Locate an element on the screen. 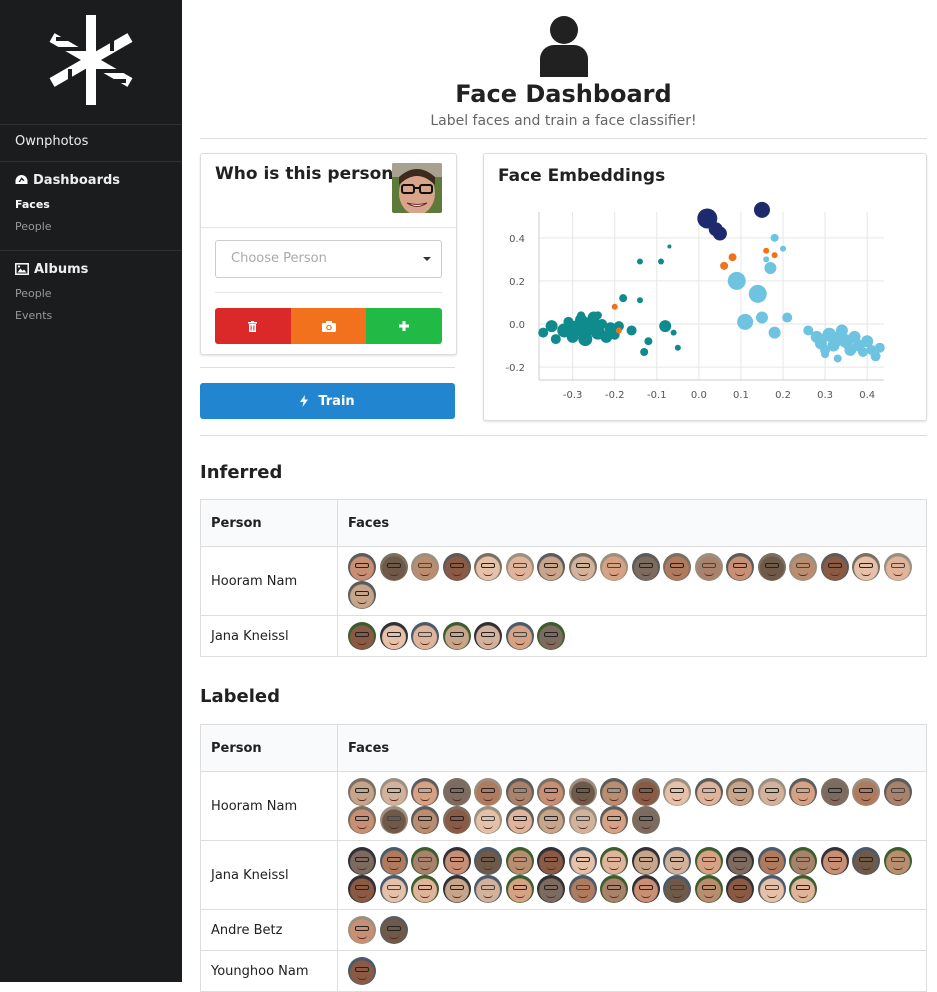 The height and width of the screenshot is (992, 937). delete-button is located at coordinates (253, 326).